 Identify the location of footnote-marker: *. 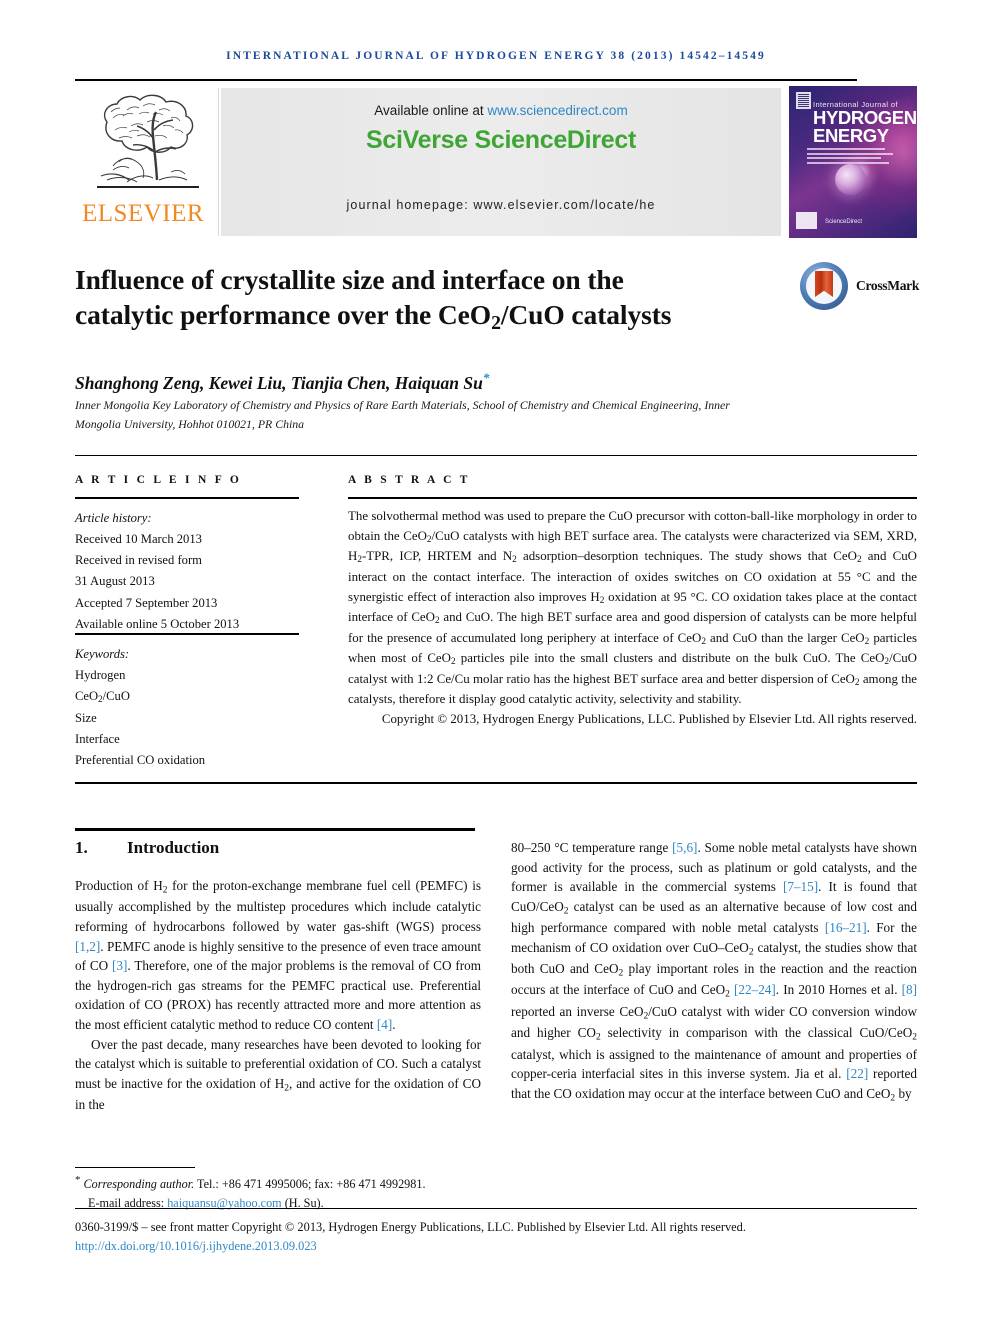
(78, 1180).